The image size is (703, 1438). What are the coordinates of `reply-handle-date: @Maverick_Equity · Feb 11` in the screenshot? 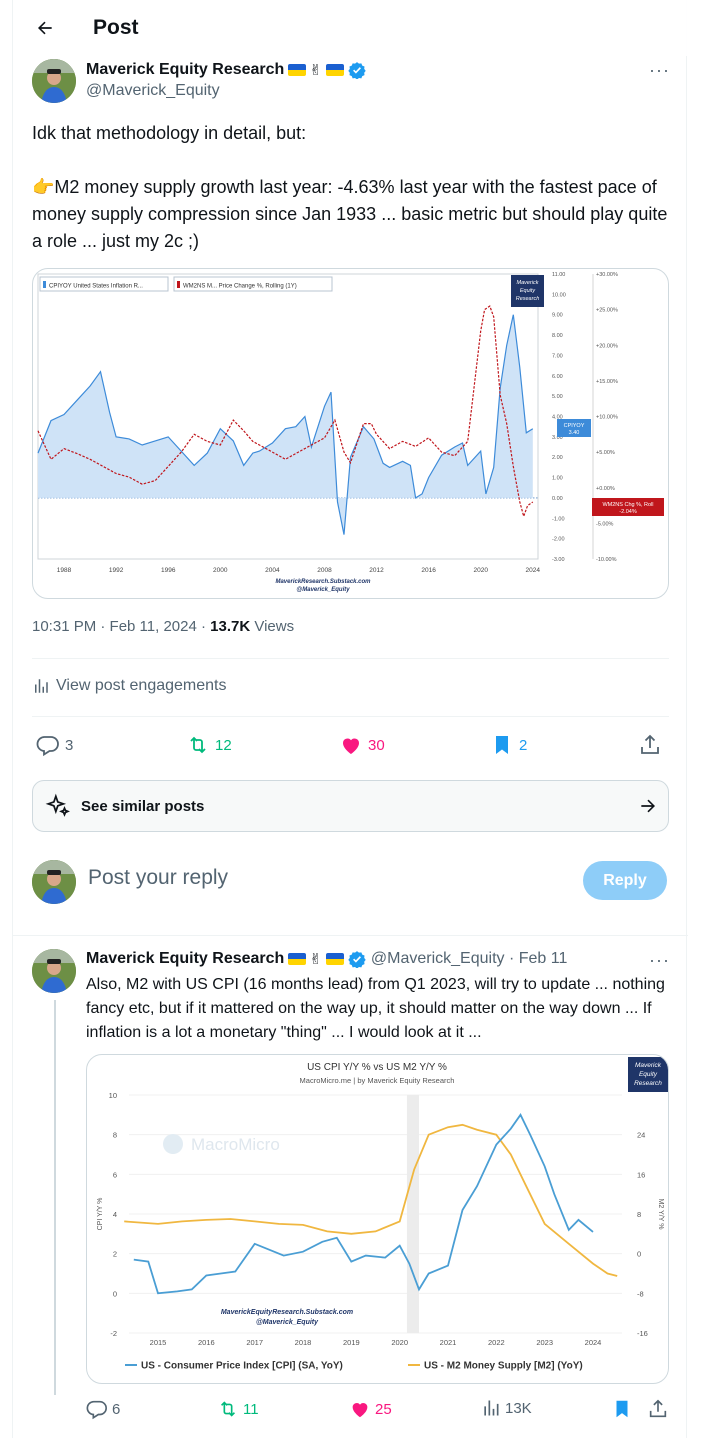 It's located at (469, 959).